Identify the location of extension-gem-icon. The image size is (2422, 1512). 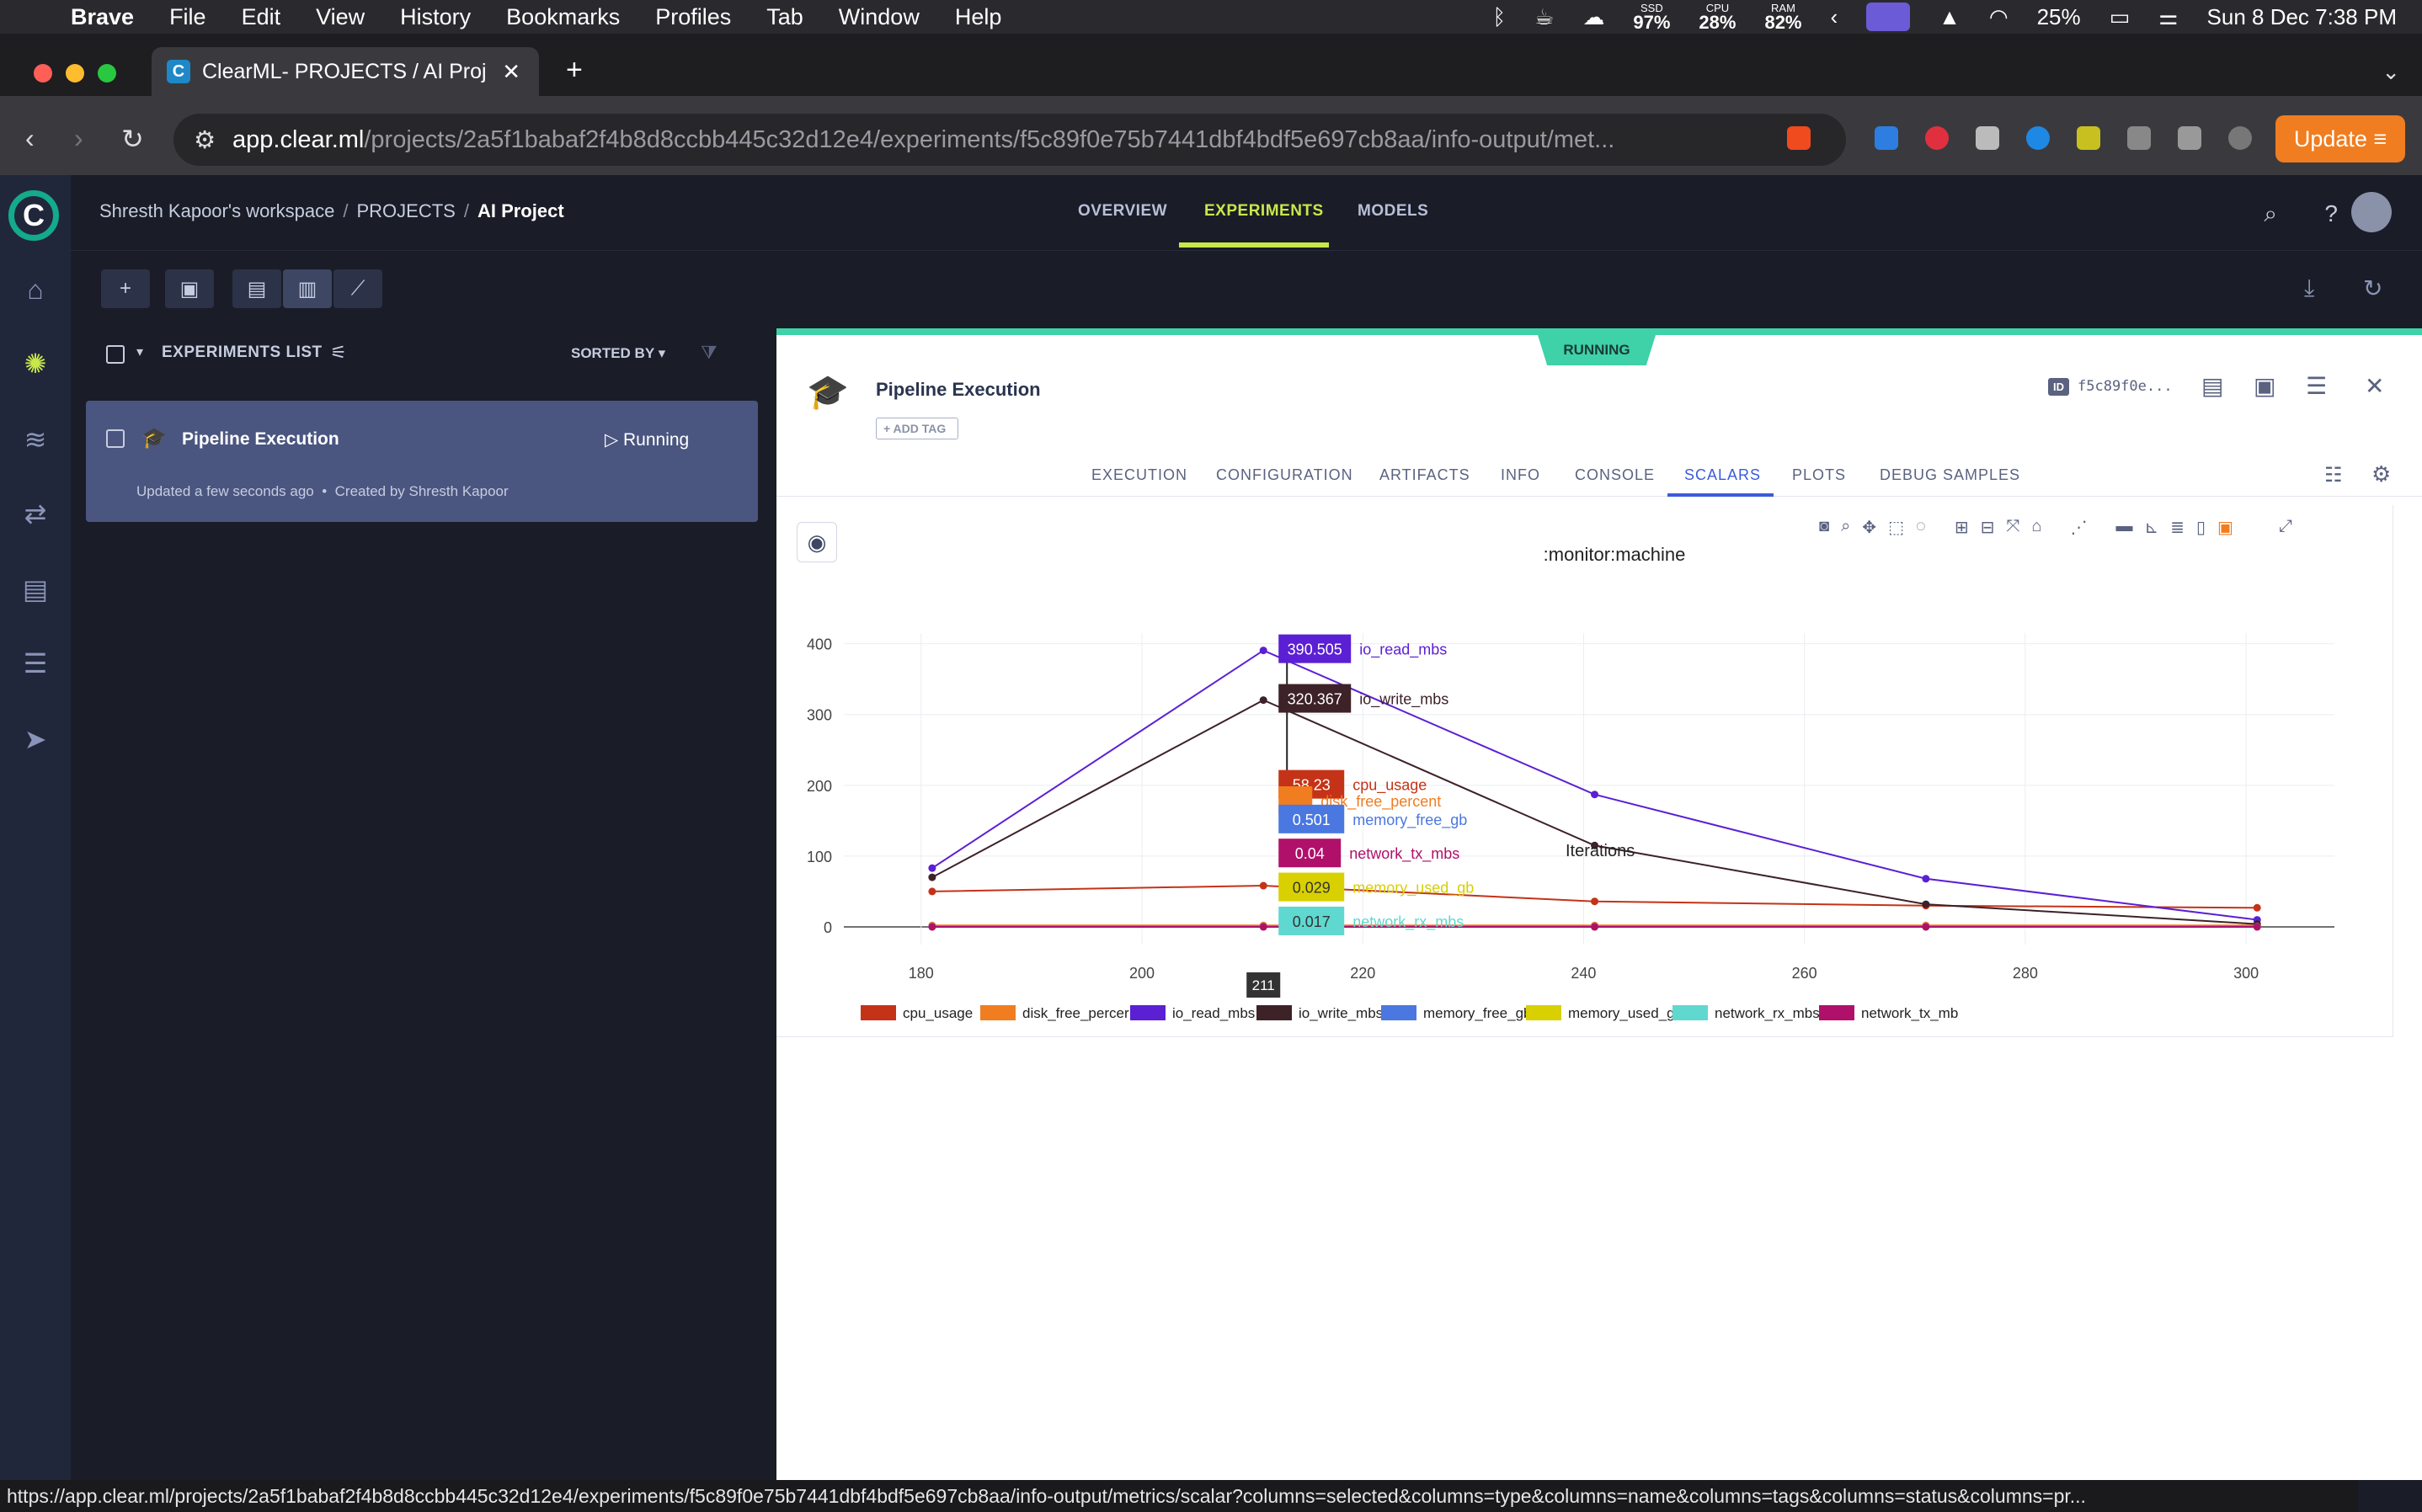
(1887, 138).